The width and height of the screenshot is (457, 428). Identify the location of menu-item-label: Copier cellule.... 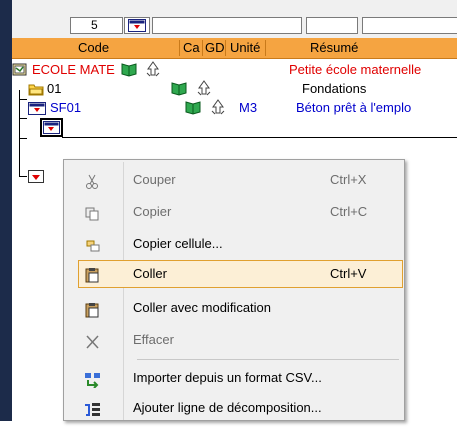
(178, 243).